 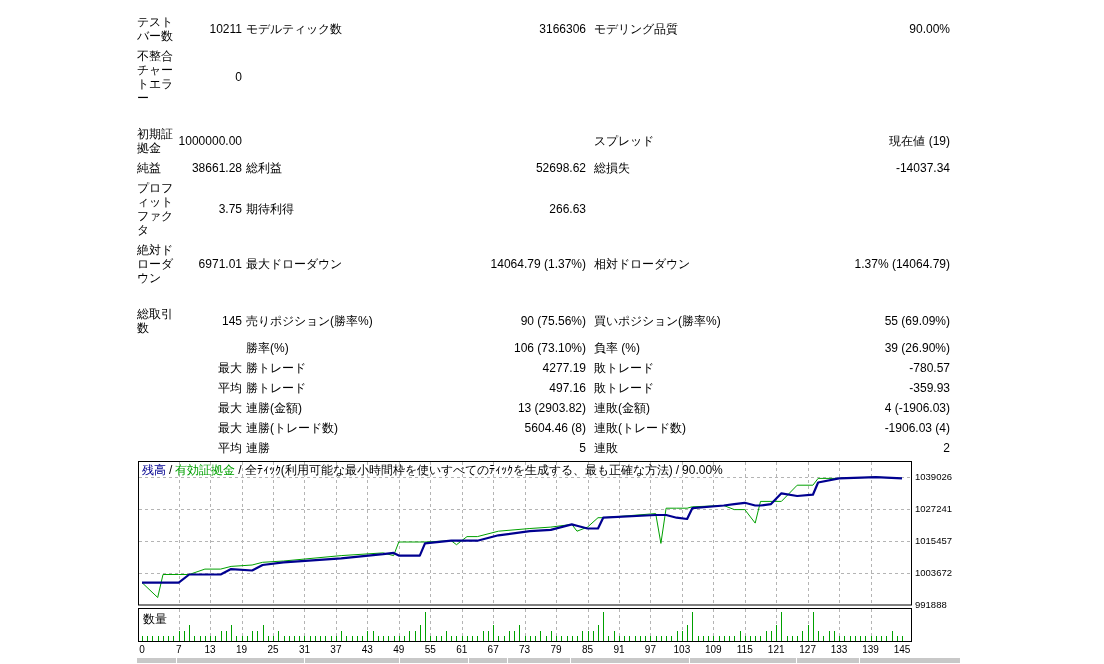 What do you see at coordinates (635, 29) in the screenshot?
I see `table-cell-text: モデリング品質` at bounding box center [635, 29].